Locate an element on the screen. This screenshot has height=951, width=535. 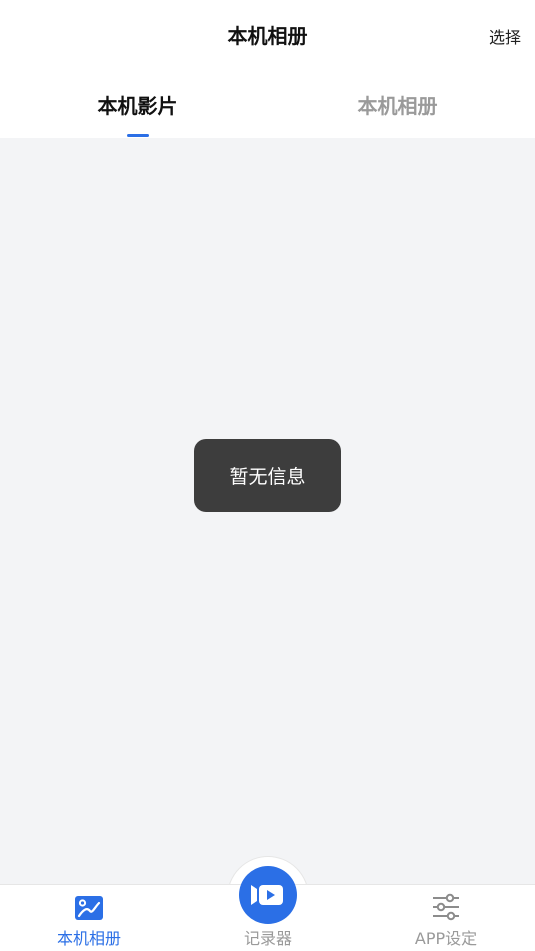
album-icon is located at coordinates (89, 908).